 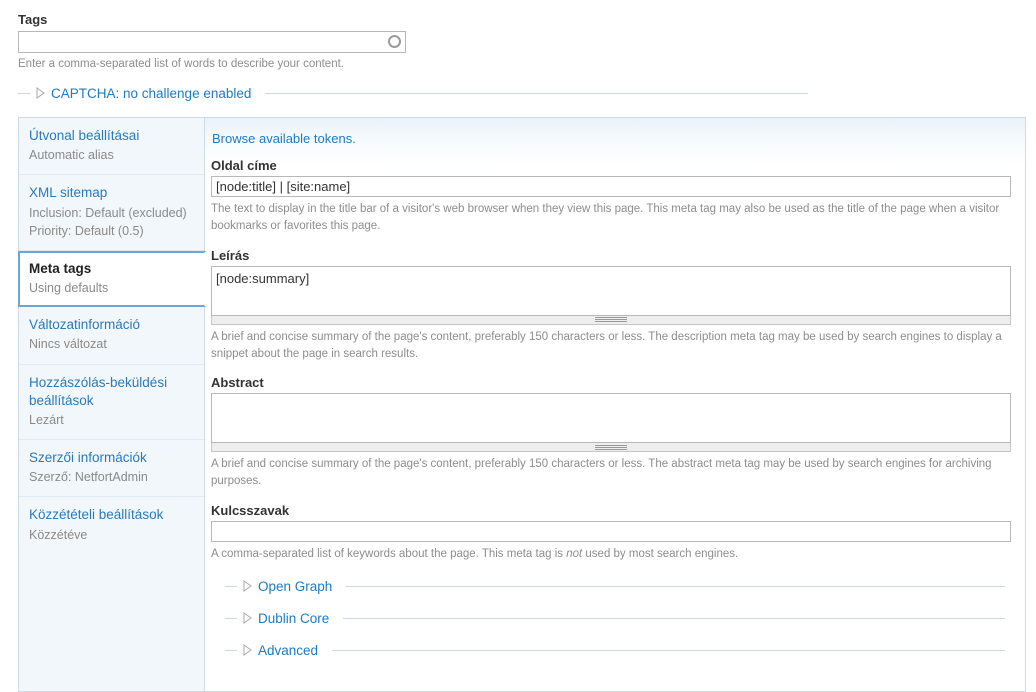 I want to click on fieldset-open-graph: Open Graph, so click(x=615, y=586).